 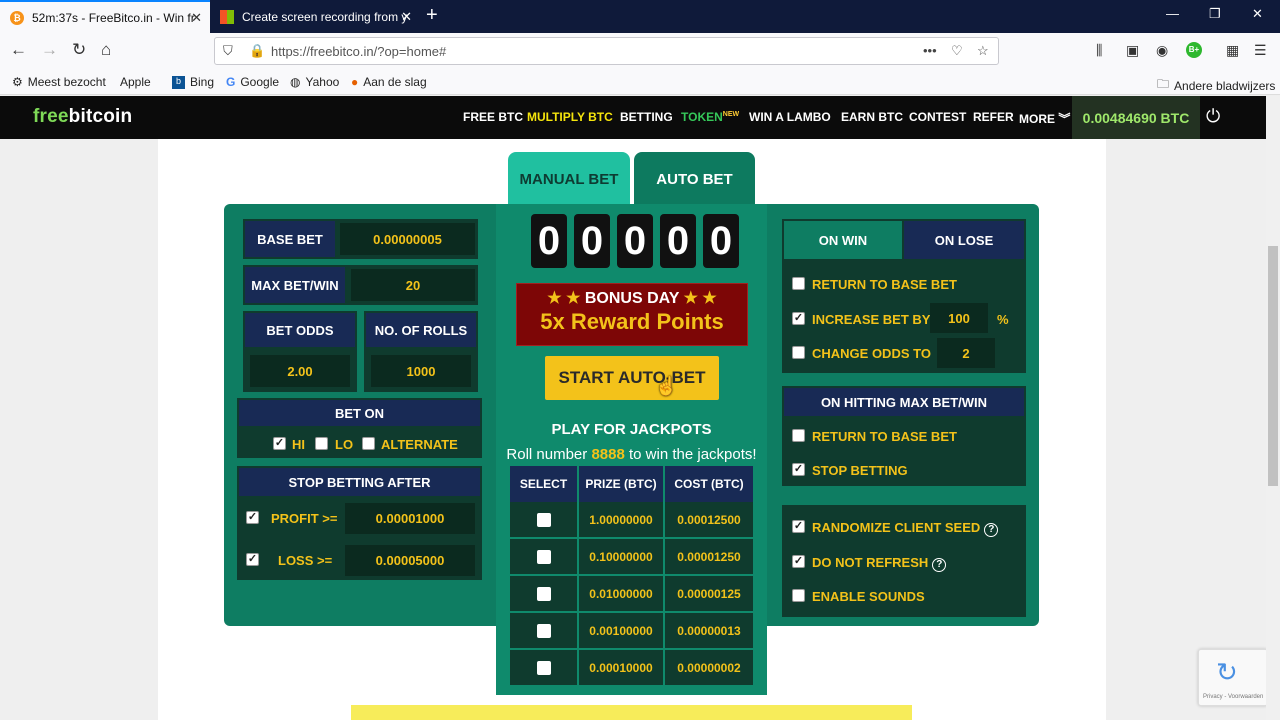 What do you see at coordinates (930, 50) in the screenshot?
I see `page-actions-icon: •••` at bounding box center [930, 50].